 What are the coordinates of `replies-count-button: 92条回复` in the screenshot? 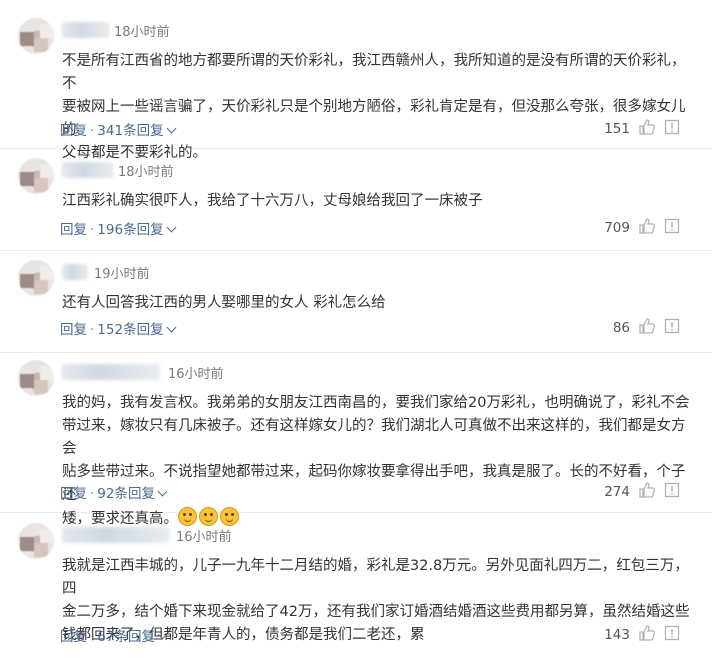 It's located at (126, 494).